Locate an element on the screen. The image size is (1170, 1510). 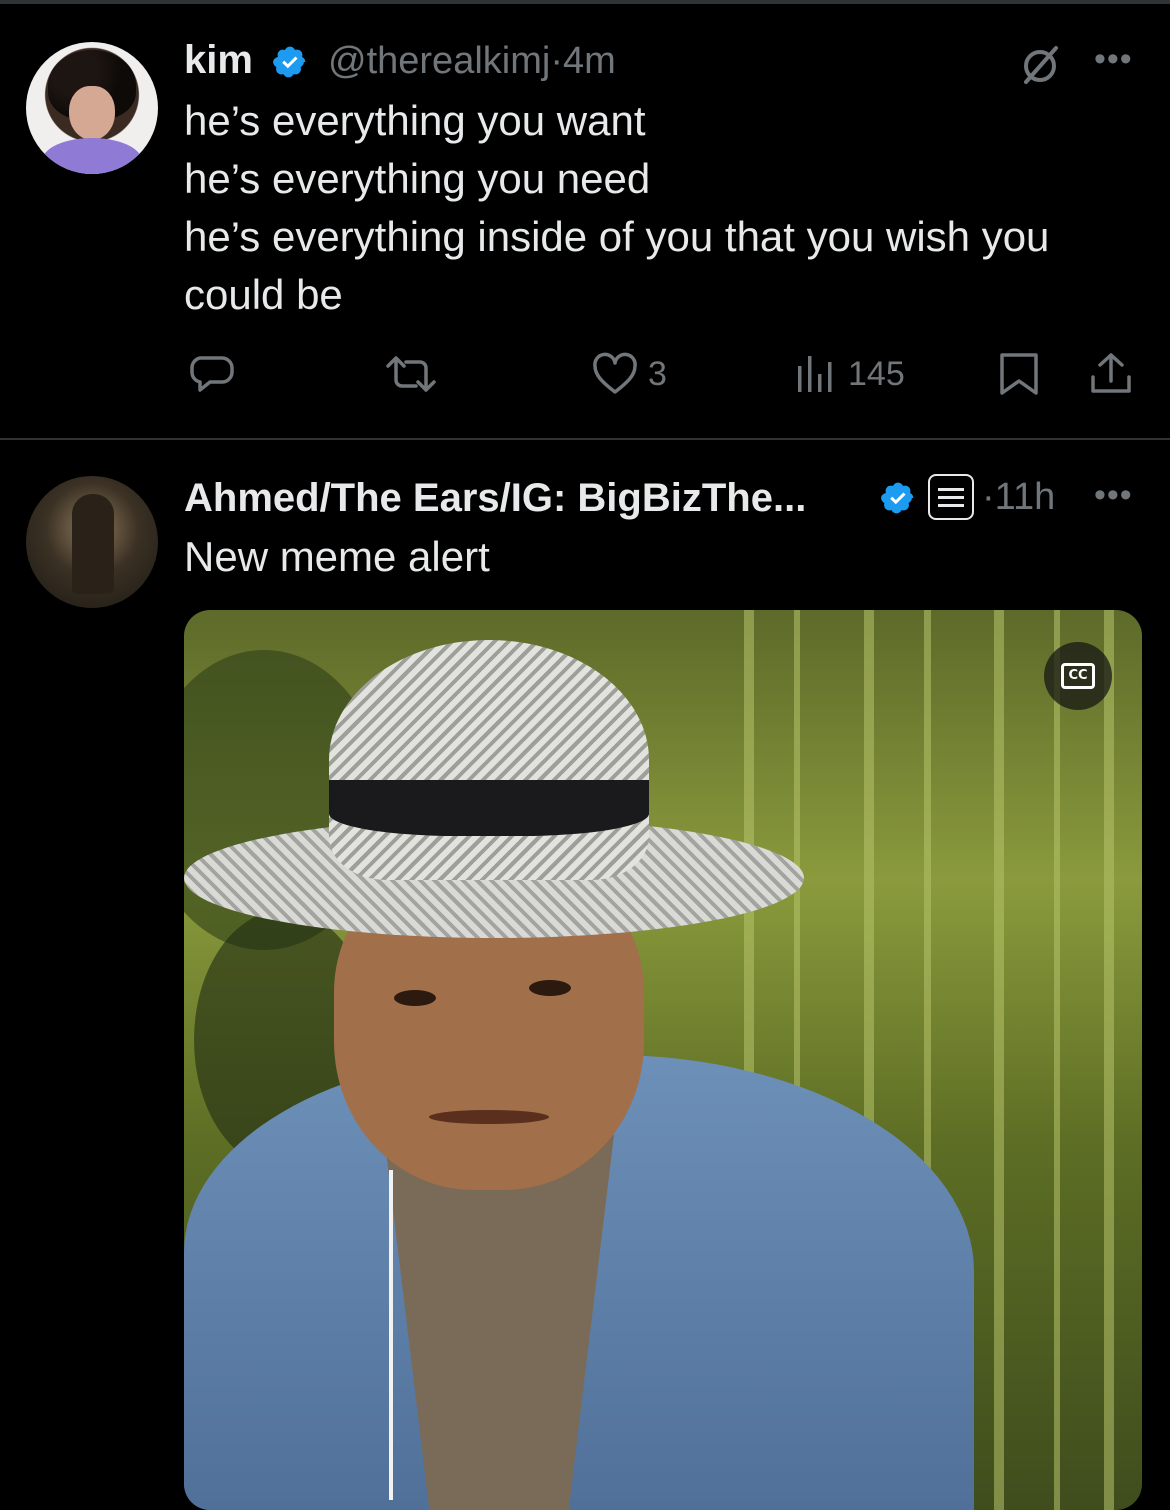
handle-and-time: @therealkimj·4m is located at coordinates (472, 61).